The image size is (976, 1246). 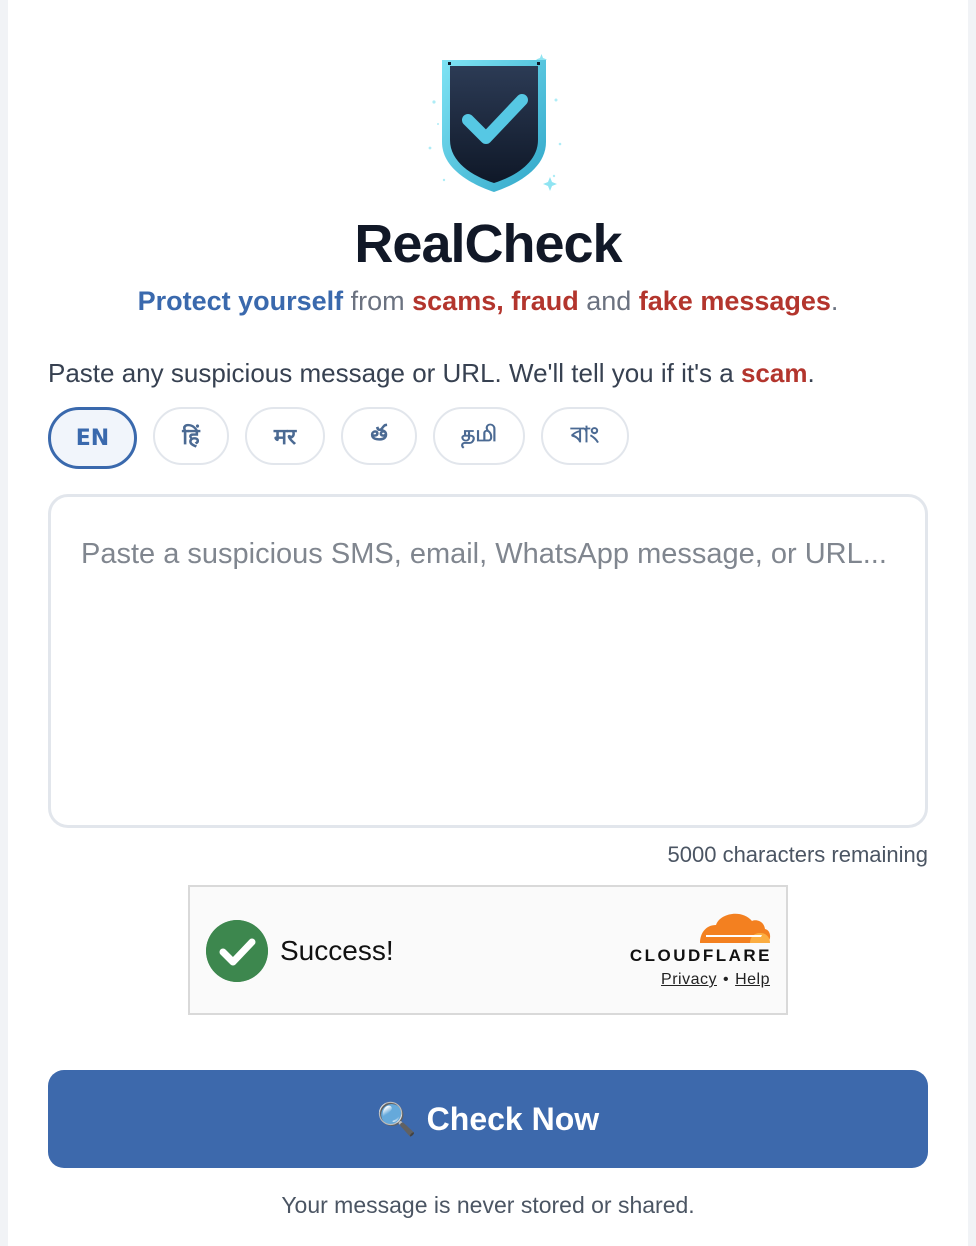 I want to click on tagline-from: from, so click(x=378, y=301).